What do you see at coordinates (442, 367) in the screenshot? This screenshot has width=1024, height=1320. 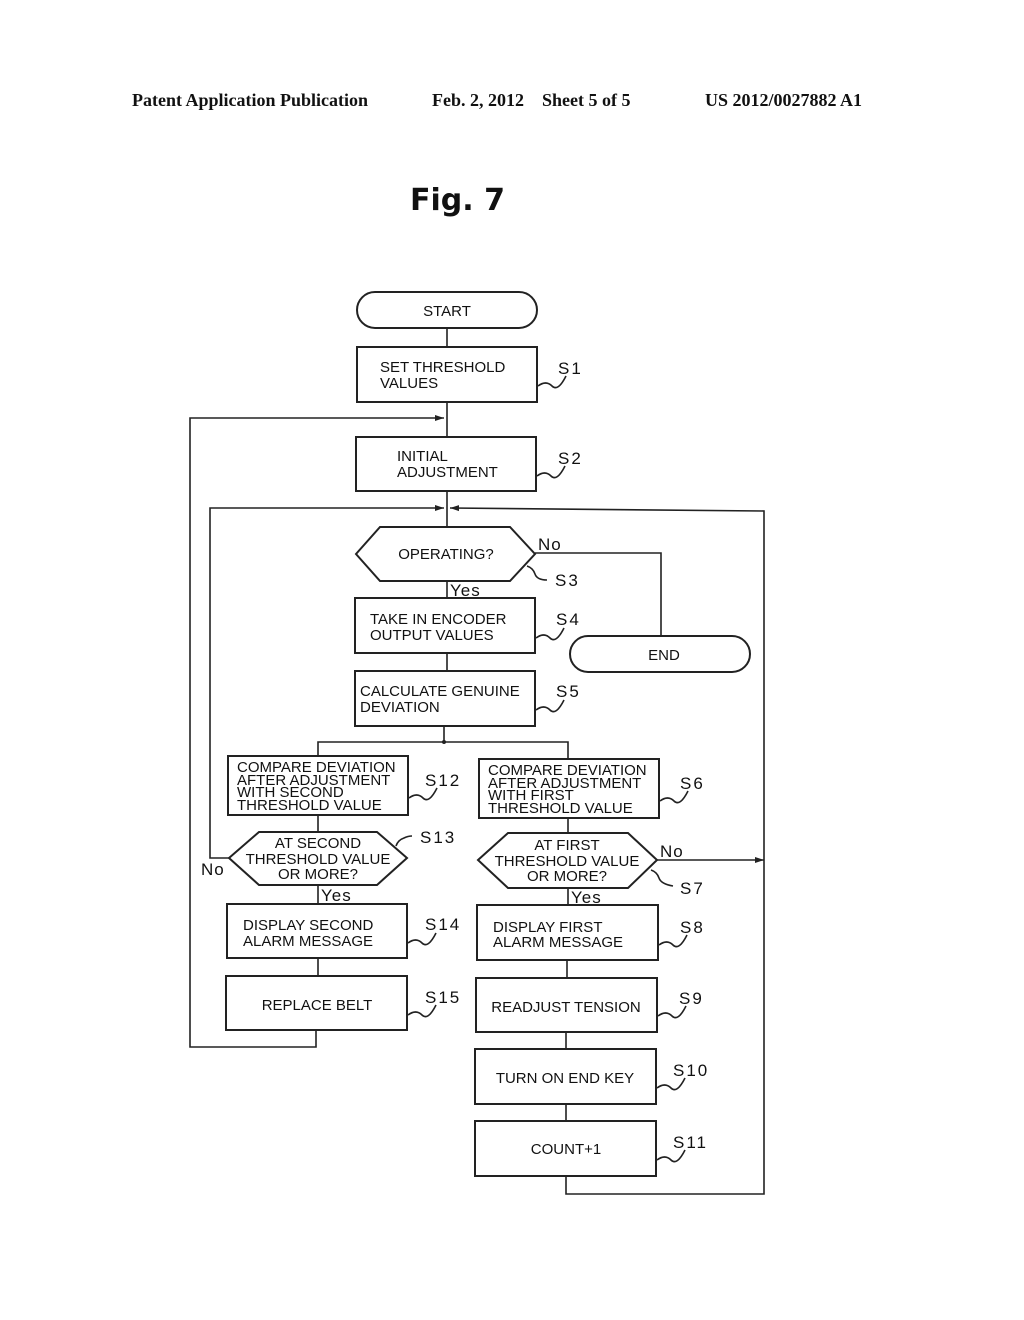 I see `node-s1-line-1: SET THRESHOLD` at bounding box center [442, 367].